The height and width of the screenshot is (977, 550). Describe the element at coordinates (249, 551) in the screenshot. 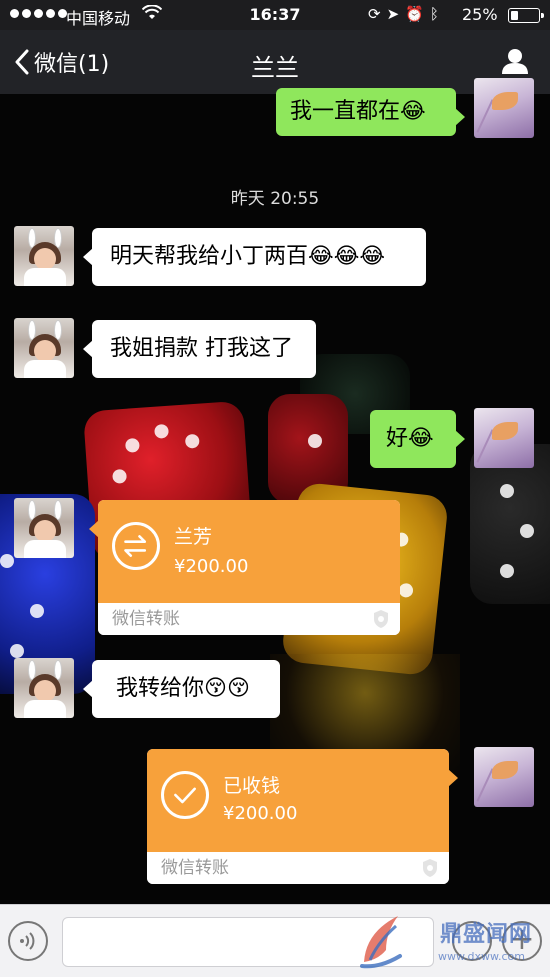

I see `transfer-card-header: 兰芳 ¥200.00` at that location.